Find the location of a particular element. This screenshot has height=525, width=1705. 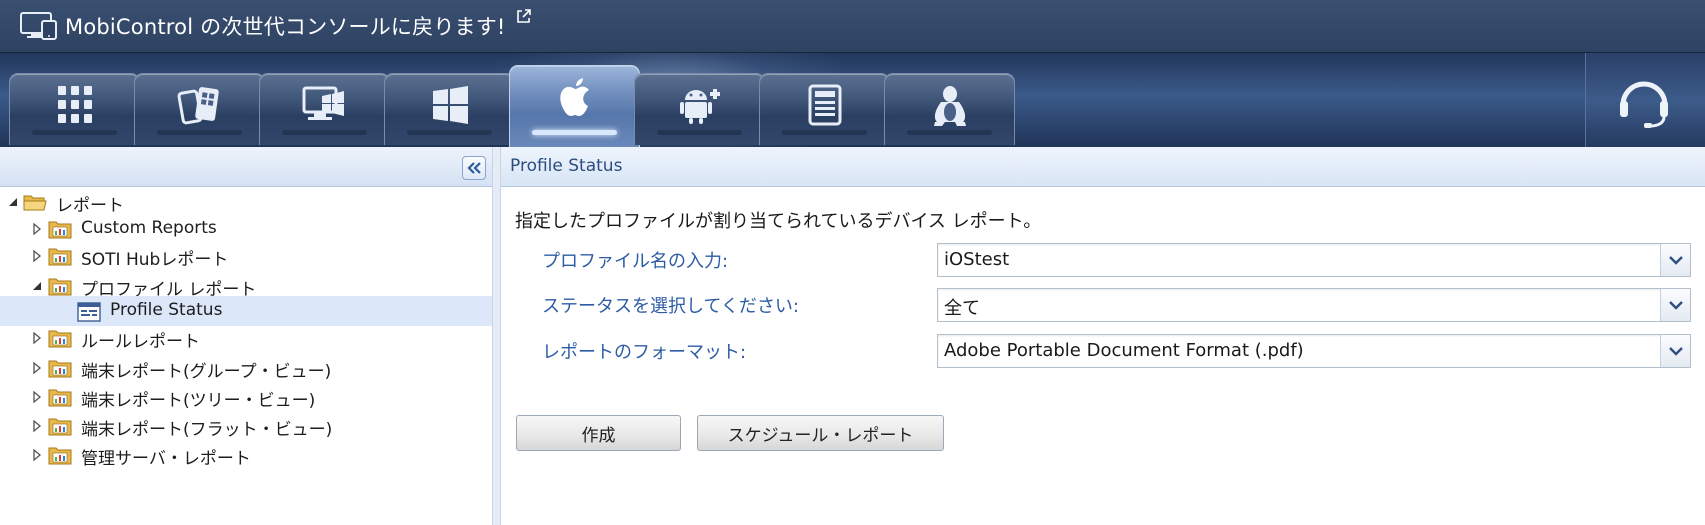

tree-label: Profile Status is located at coordinates (166, 310).